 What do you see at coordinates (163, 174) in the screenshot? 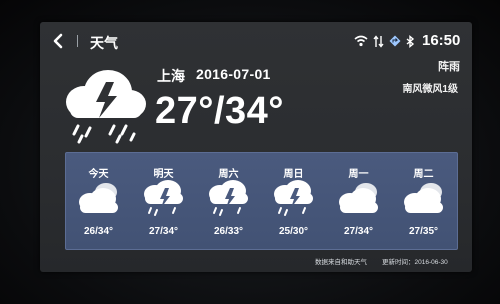
I see `forecast-day-label: 明天` at bounding box center [163, 174].